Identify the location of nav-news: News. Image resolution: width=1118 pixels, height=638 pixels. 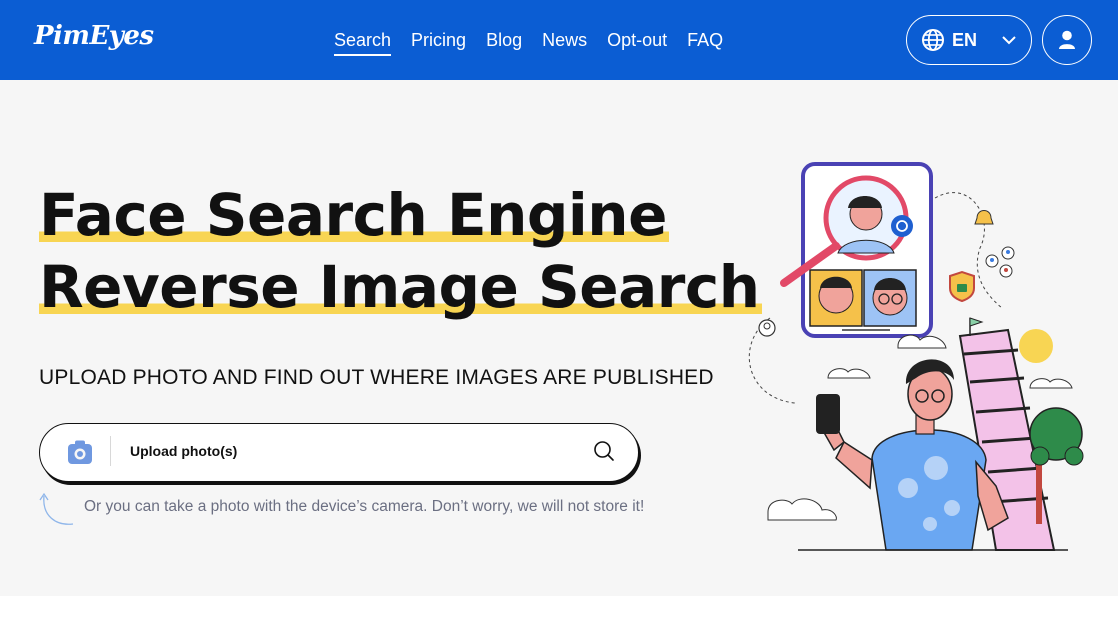
(564, 42).